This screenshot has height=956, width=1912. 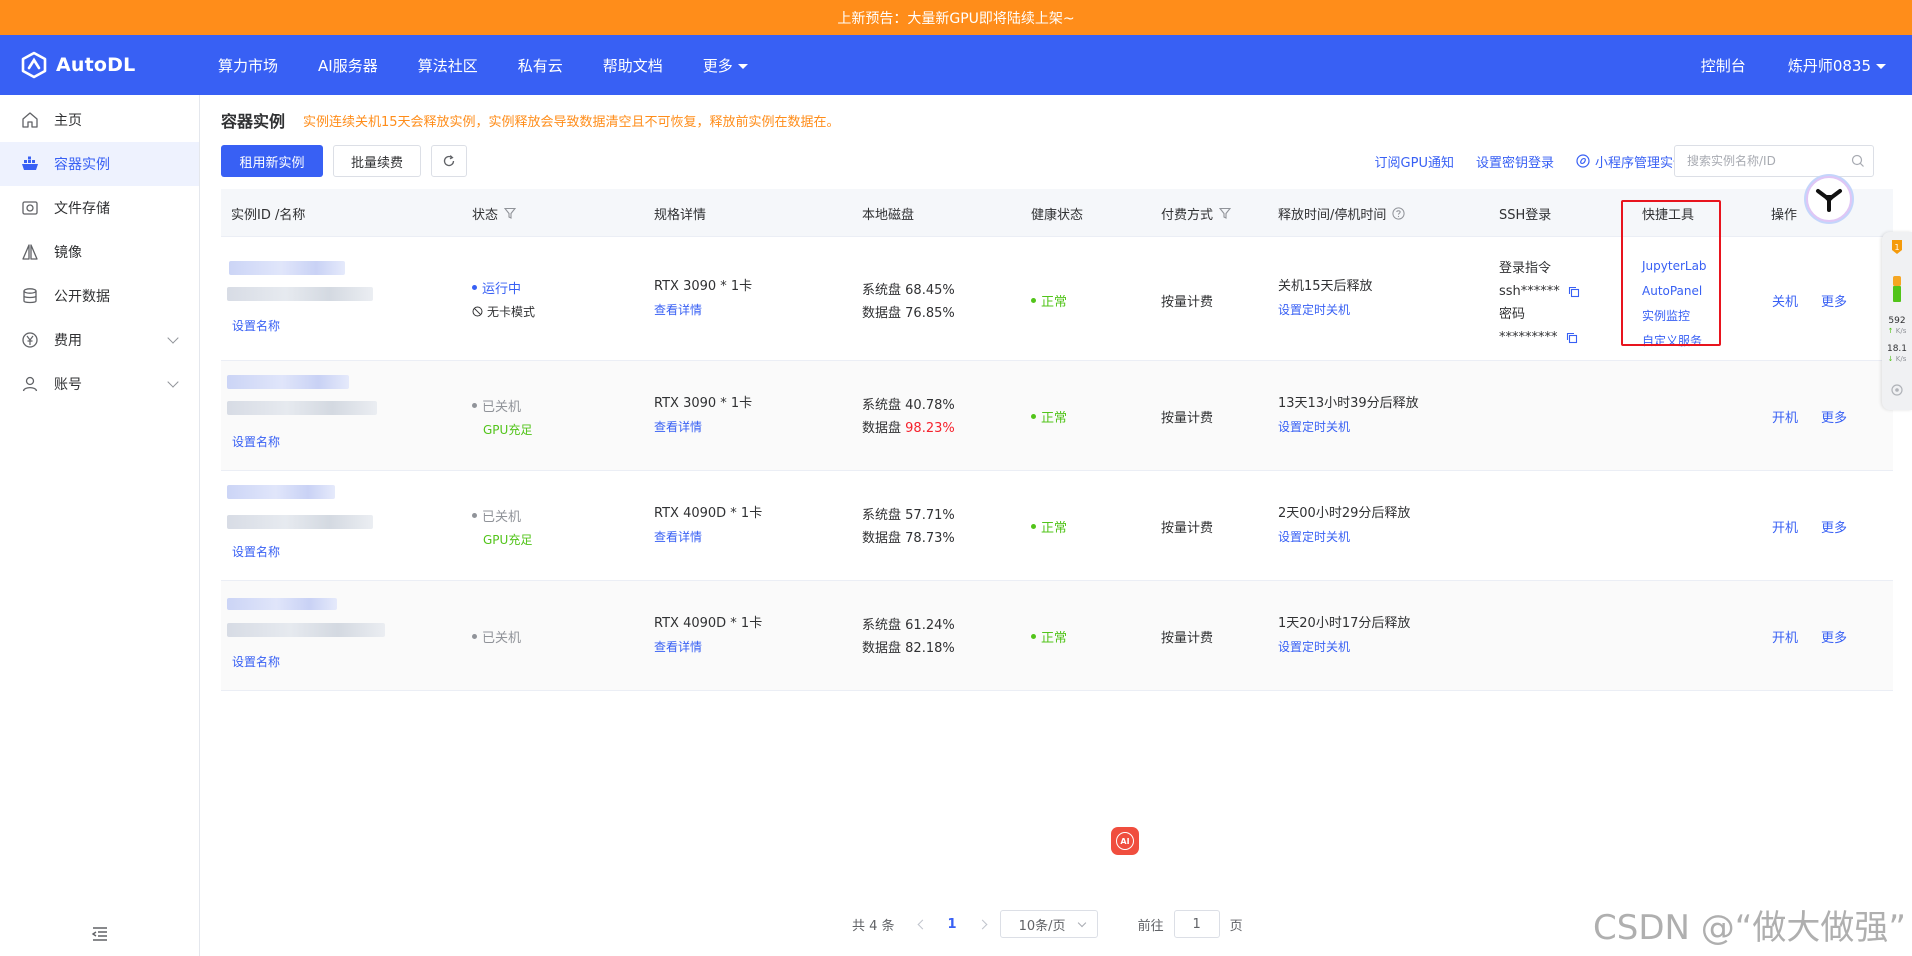 What do you see at coordinates (1897, 321) in the screenshot?
I see `network-speed-widget: 1 592 ↑ K/s 18.1 ↓ K/s` at bounding box center [1897, 321].